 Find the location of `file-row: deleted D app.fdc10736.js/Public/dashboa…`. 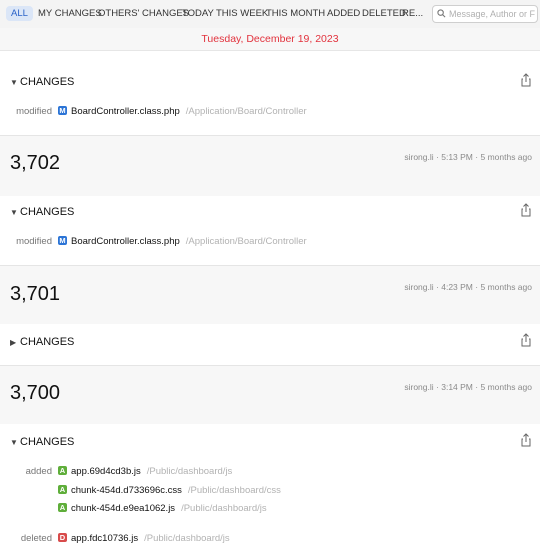

file-row: deleted D app.fdc10736.js/Public/dashboa… is located at coordinates (270, 540).